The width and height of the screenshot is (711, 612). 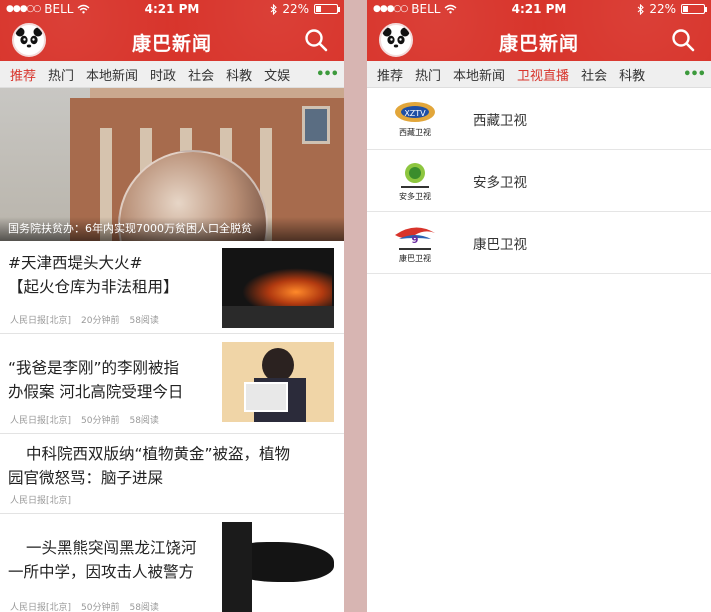 What do you see at coordinates (415, 119) in the screenshot?
I see `xizang-tv-logo-icon: XZTV 西藏卫视` at bounding box center [415, 119].